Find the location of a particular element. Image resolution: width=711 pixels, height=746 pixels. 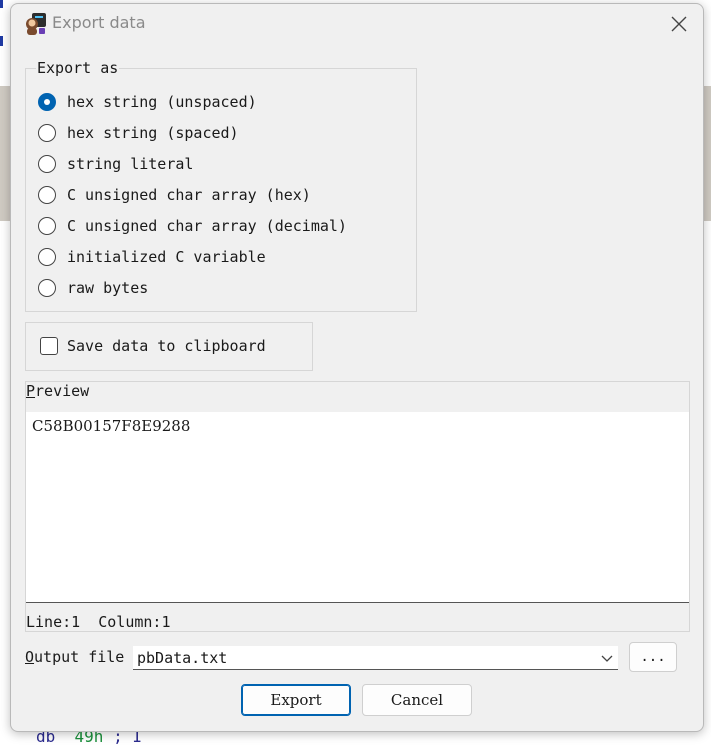

title-bar: Export data is located at coordinates (357, 24).